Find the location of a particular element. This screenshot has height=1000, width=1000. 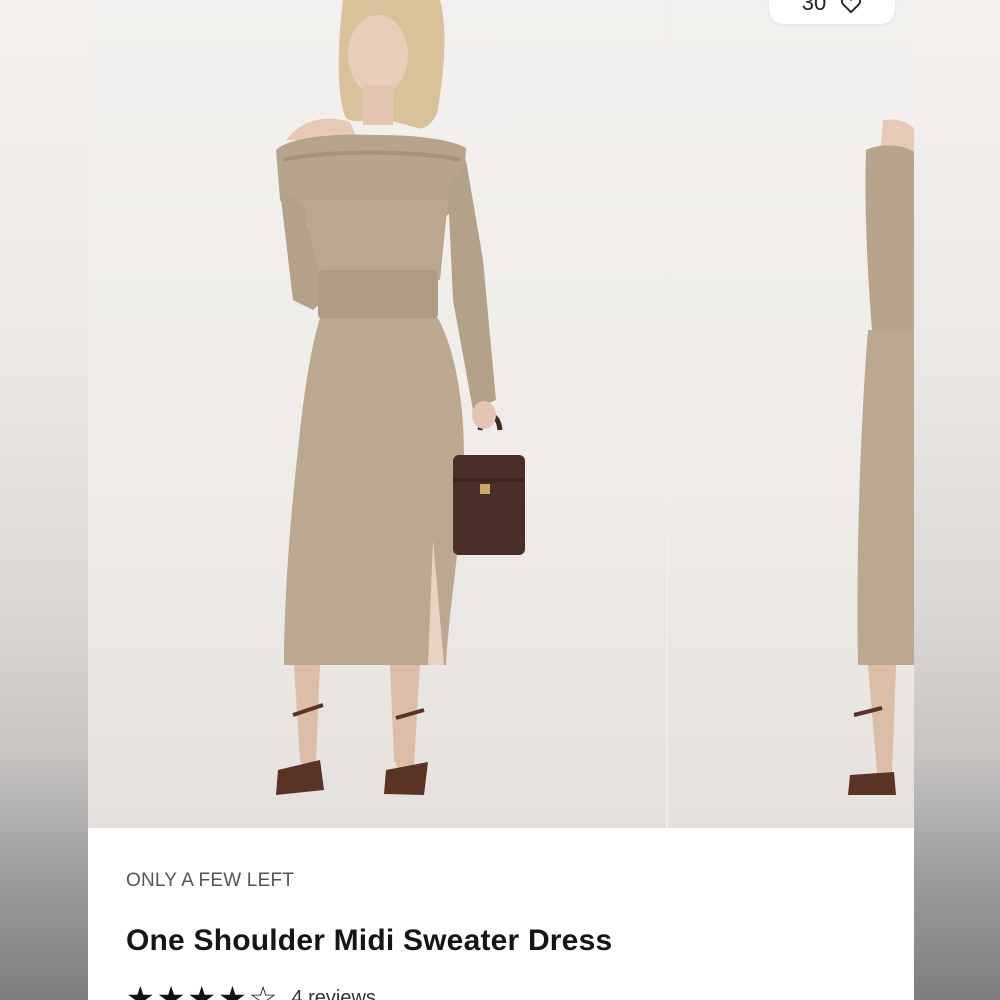

rating-stars: ★ ★ ★ ★ ☆ is located at coordinates (201, 991).